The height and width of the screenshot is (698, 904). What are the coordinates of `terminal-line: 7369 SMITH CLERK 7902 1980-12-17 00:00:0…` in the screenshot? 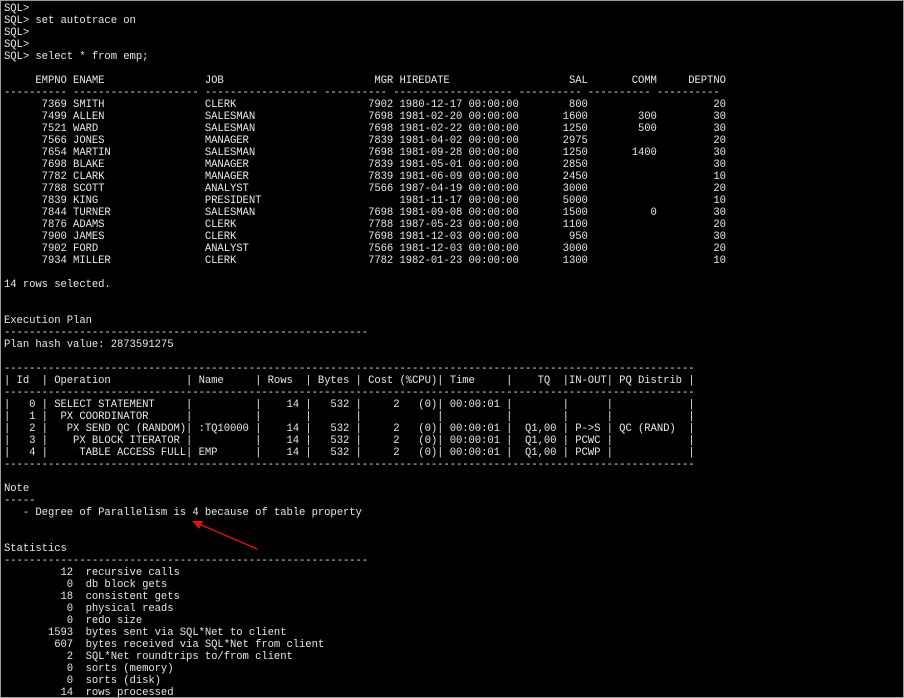 It's located at (365, 105).